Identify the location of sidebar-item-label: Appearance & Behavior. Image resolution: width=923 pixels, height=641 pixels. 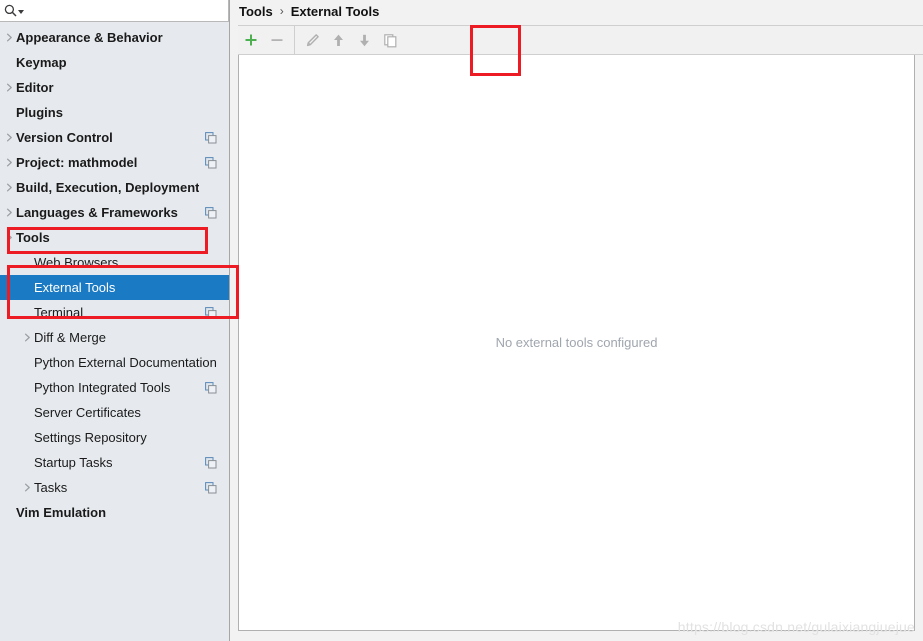
(89, 37).